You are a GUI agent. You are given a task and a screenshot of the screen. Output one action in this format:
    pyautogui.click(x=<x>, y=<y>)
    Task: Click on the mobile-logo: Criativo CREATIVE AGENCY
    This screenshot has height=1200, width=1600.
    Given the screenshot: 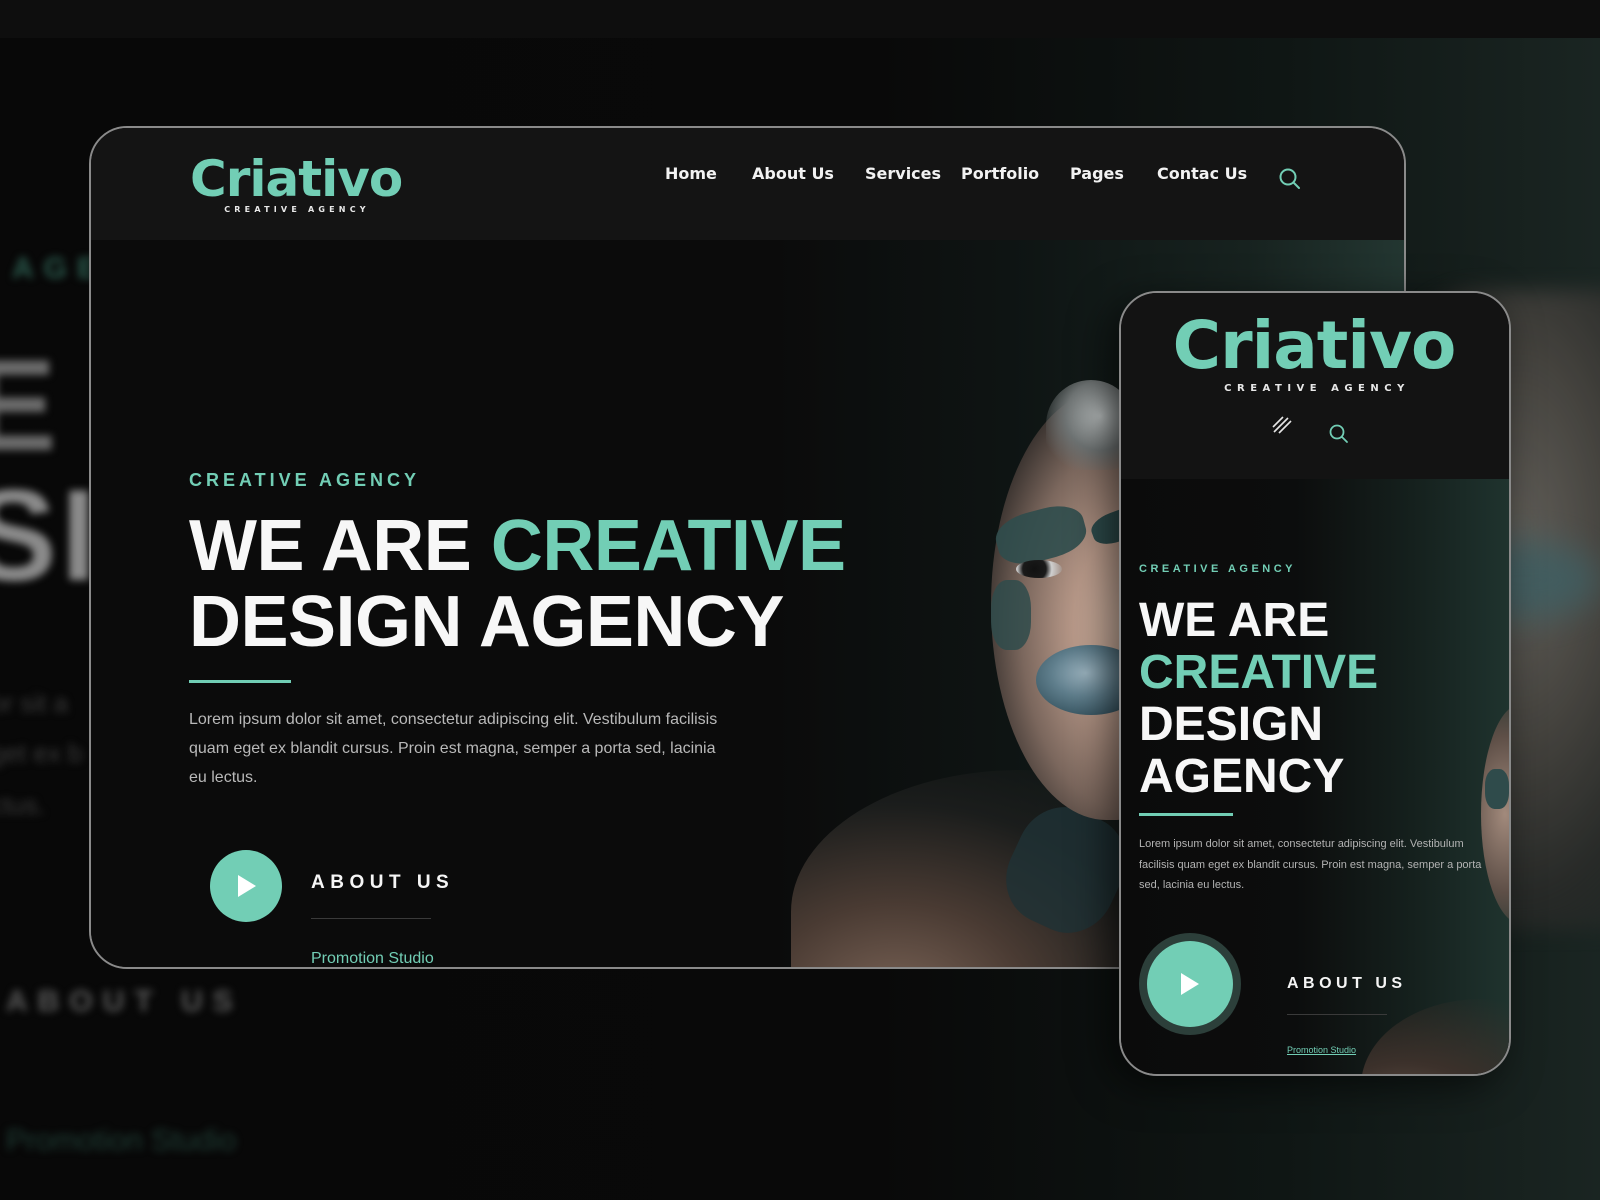 What is the action you would take?
    pyautogui.click(x=1314, y=353)
    